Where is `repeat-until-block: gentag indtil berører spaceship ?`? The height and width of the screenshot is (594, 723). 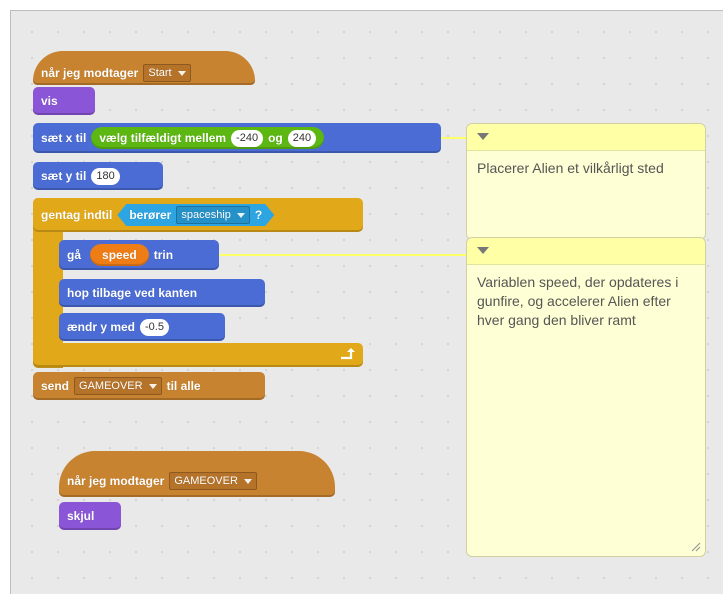
repeat-until-block: gentag indtil berører spaceship ? is located at coordinates (198, 215).